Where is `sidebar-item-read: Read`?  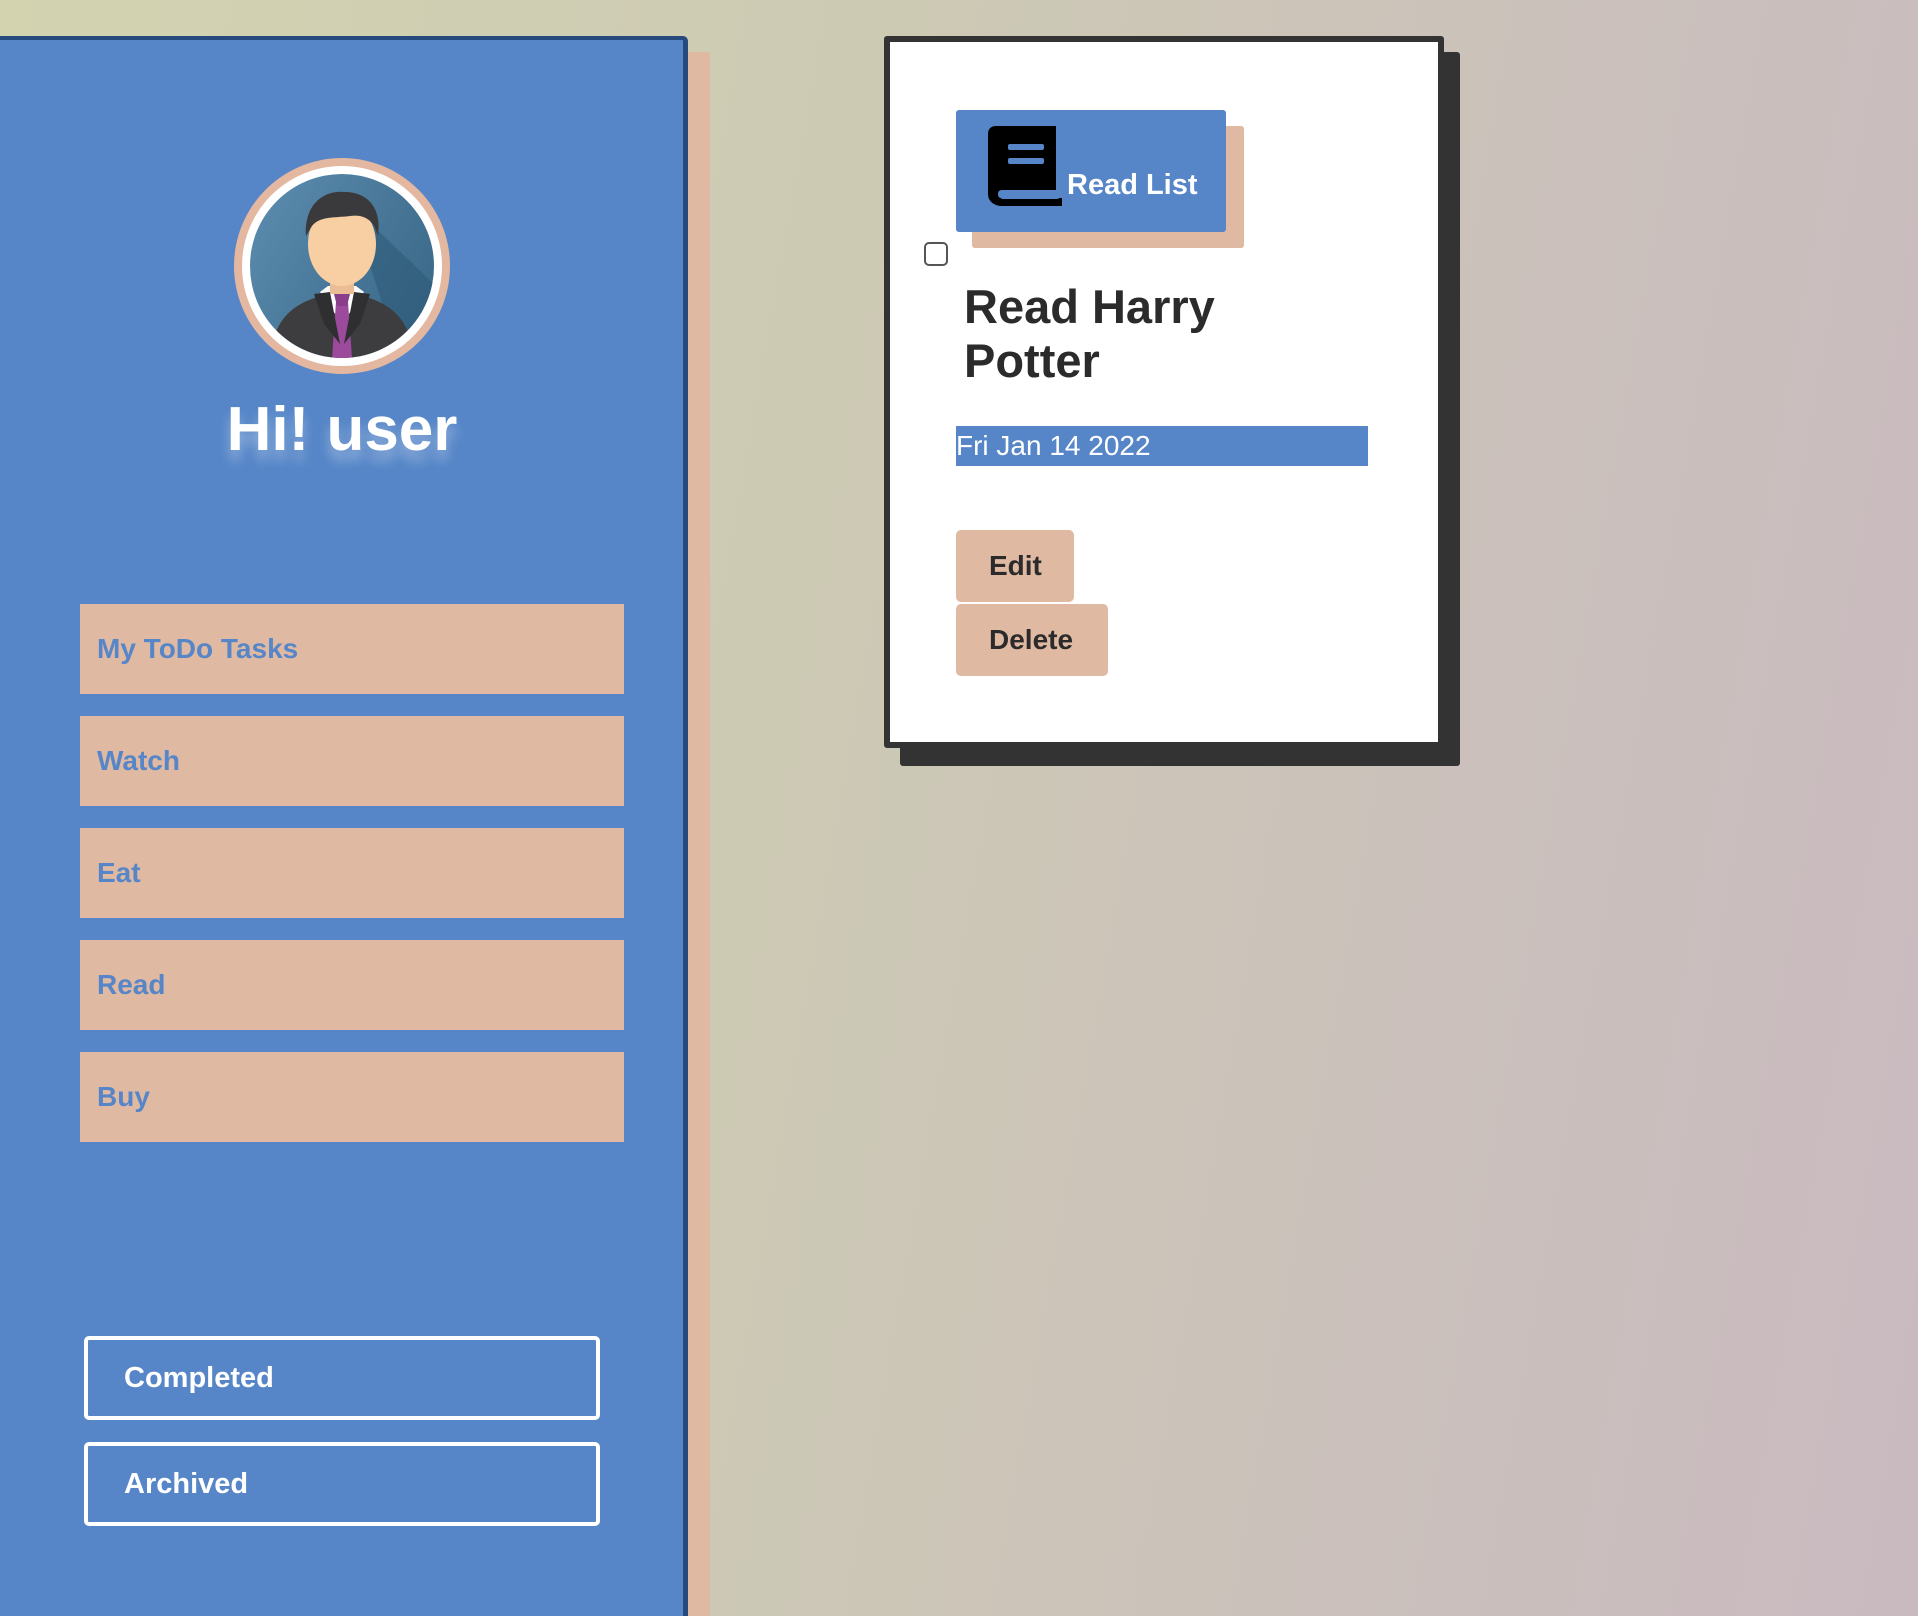
sidebar-item-read: Read is located at coordinates (352, 985).